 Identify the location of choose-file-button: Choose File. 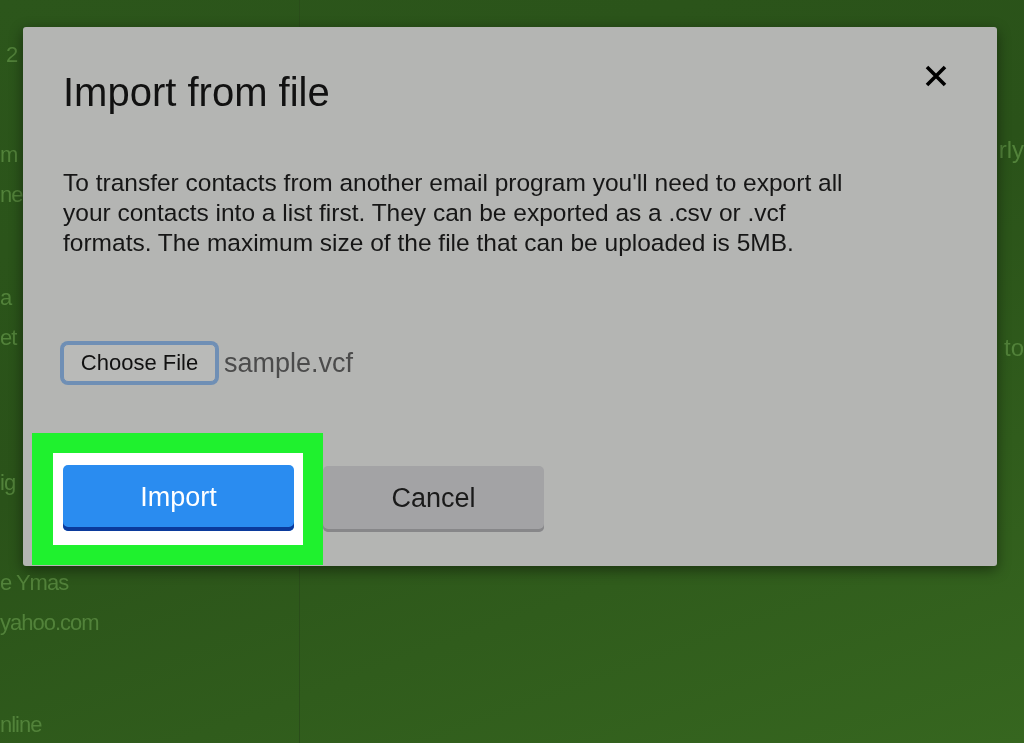
(139, 363).